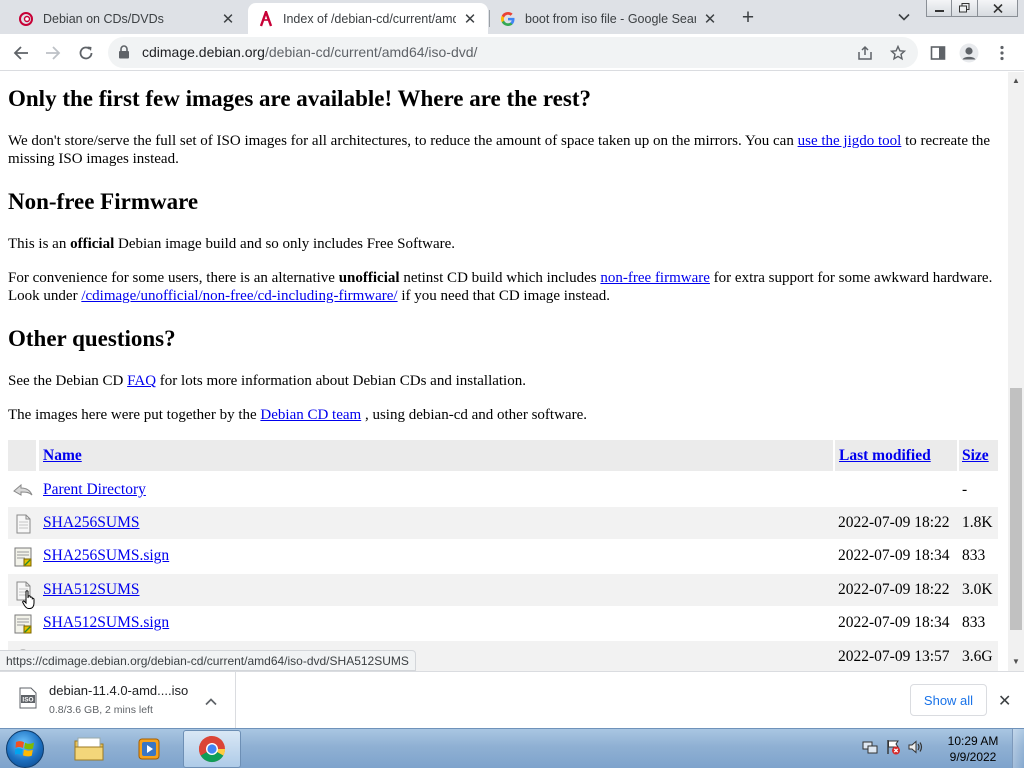  I want to click on chrome-icon, so click(212, 749).